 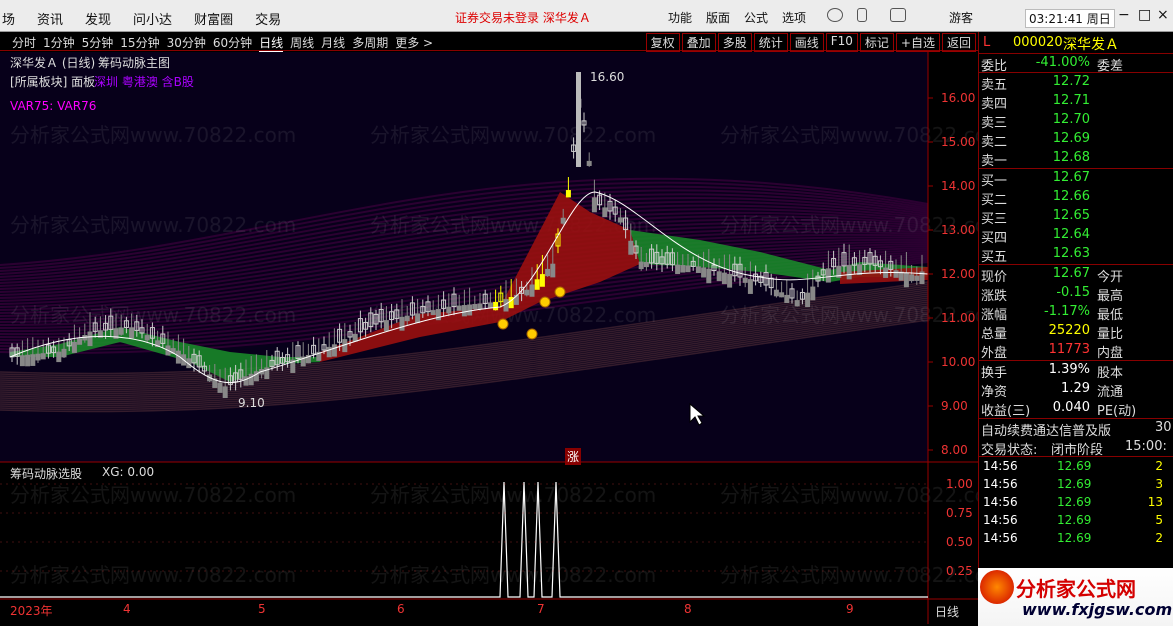 I want to click on period-tab-0: 分时, so click(x=24, y=43).